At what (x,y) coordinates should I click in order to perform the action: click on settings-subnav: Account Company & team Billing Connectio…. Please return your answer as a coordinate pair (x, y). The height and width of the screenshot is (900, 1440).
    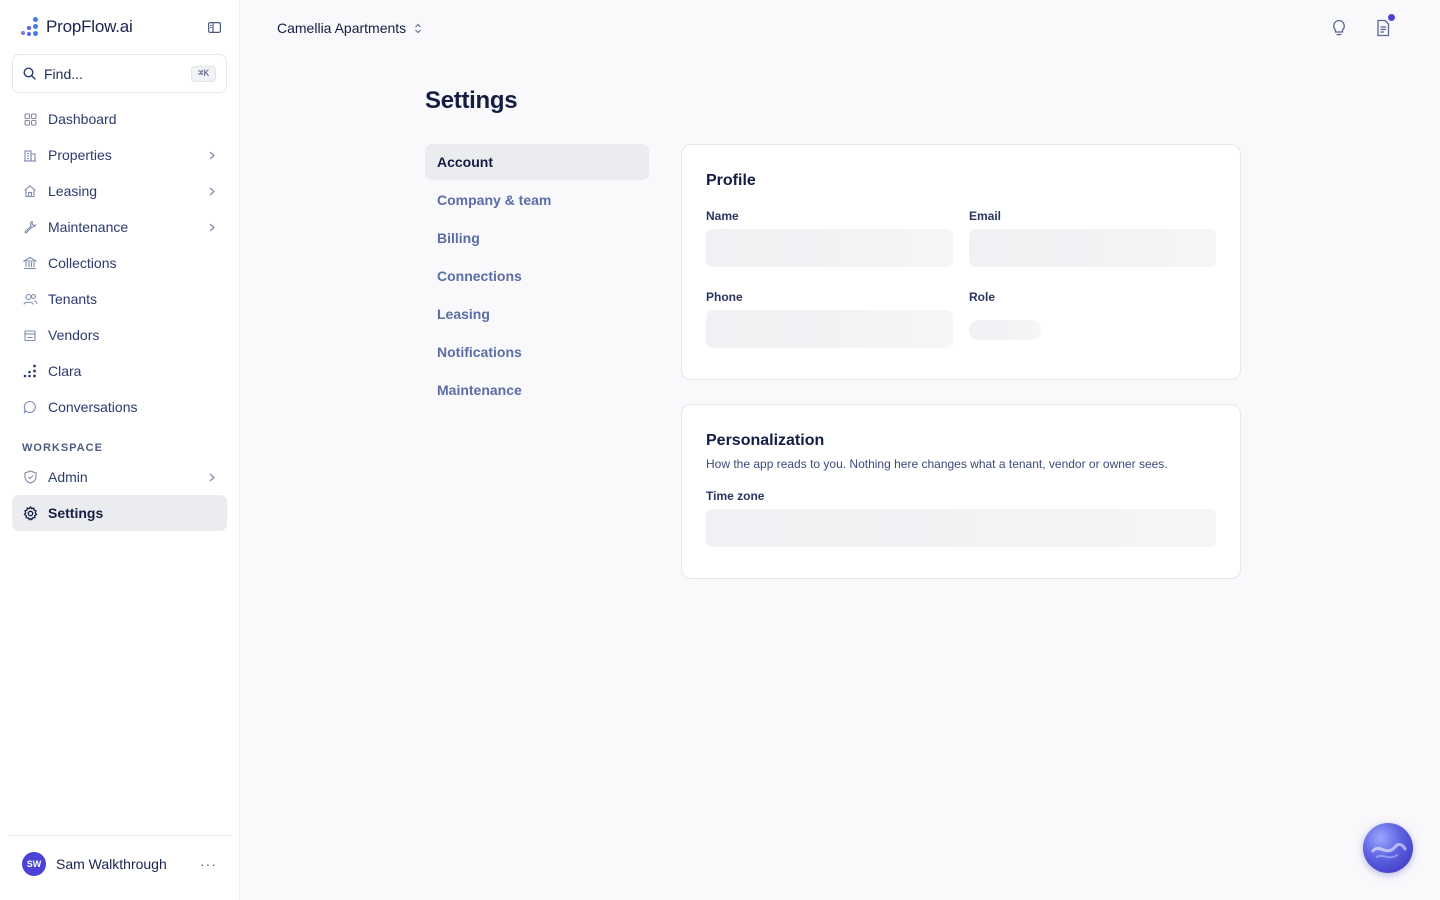
    Looking at the image, I should click on (537, 277).